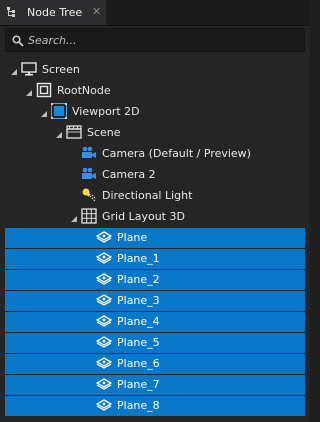 The image size is (320, 422). What do you see at coordinates (84, 90) in the screenshot?
I see `tree-item-label: RootNode` at bounding box center [84, 90].